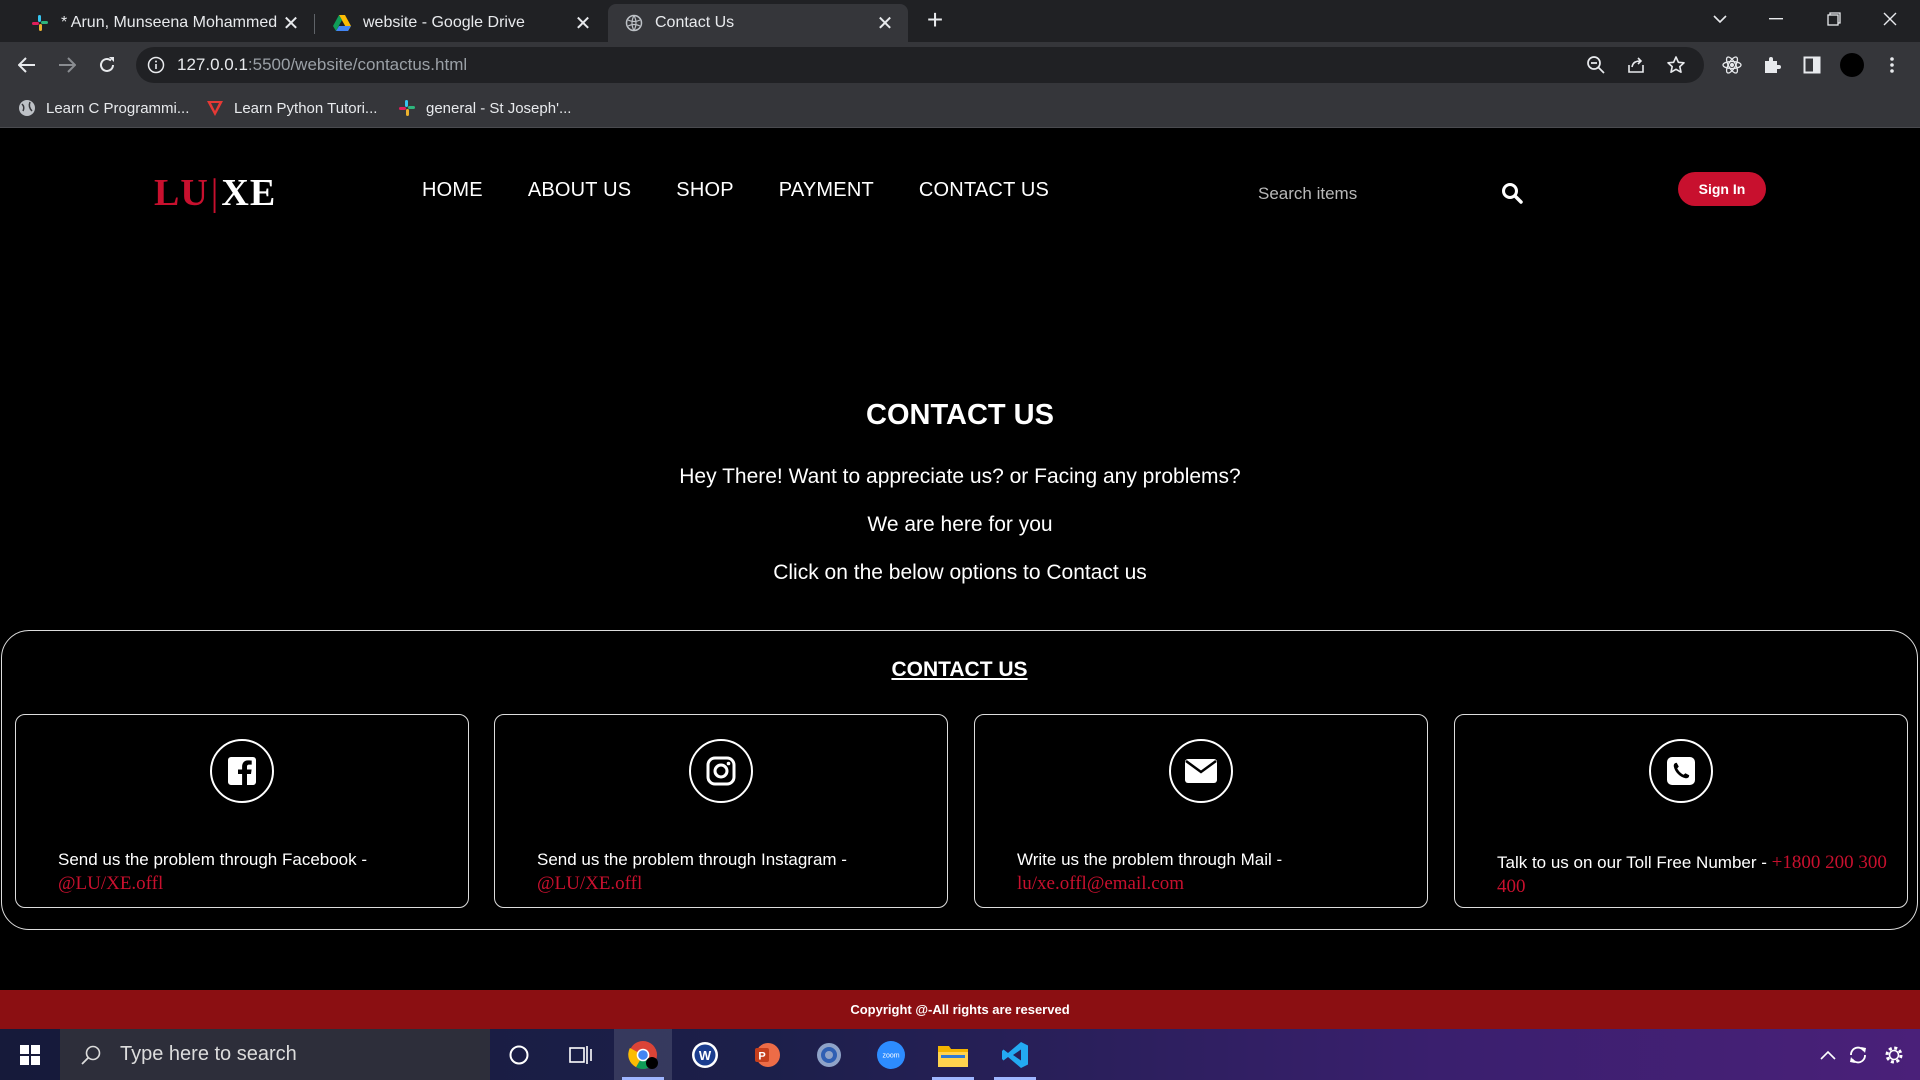 This screenshot has height=1080, width=1920. I want to click on search-input, so click(1358, 194).